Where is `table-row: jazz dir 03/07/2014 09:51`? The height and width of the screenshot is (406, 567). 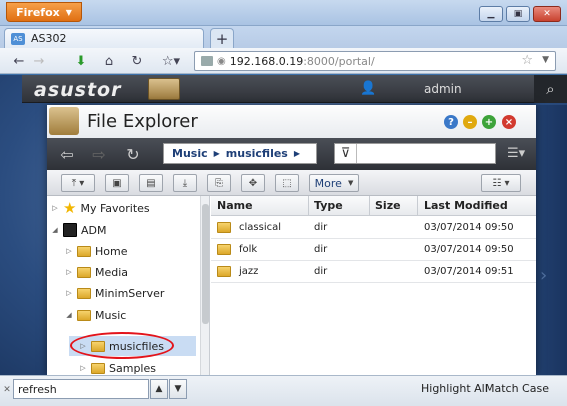 table-row: jazz dir 03/07/2014 09:51 is located at coordinates (373, 272).